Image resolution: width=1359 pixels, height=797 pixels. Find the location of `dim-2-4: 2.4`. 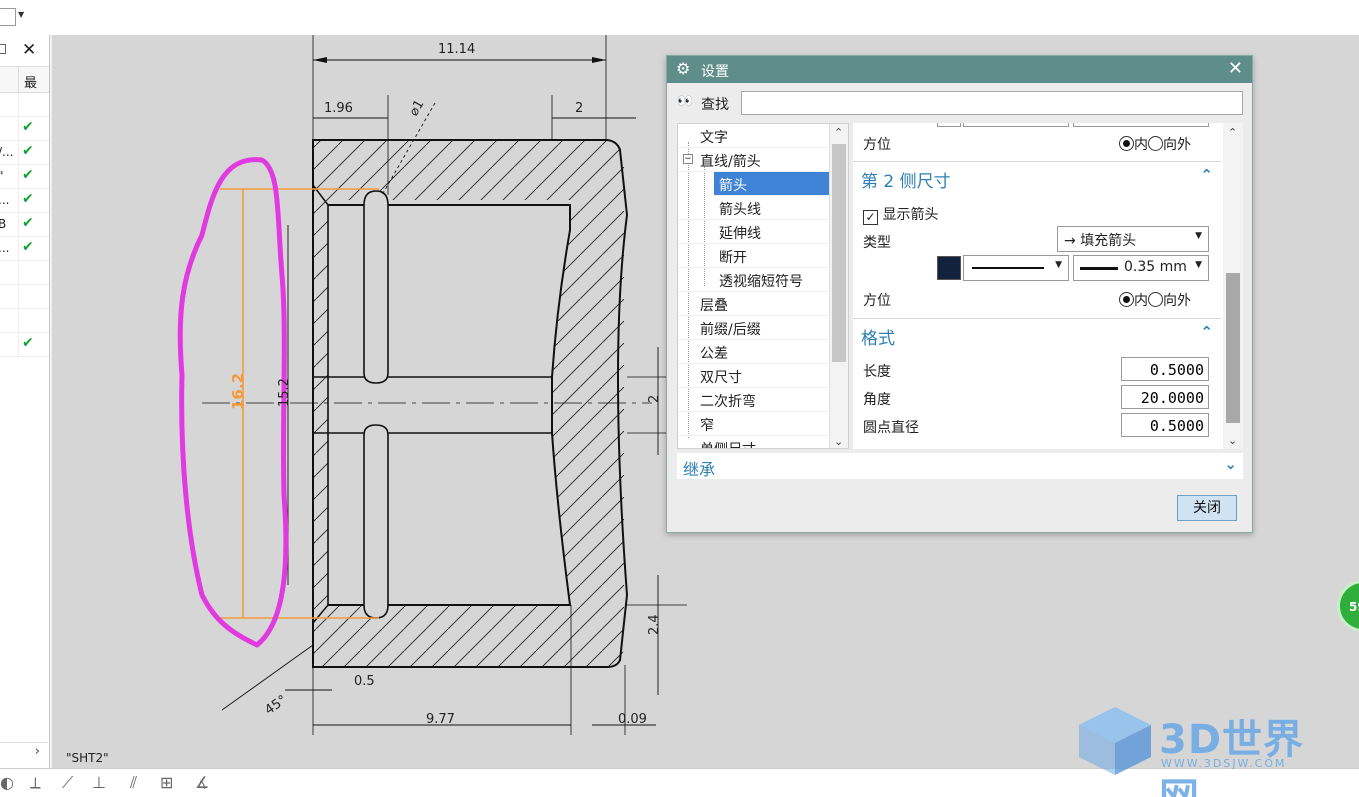

dim-2-4: 2.4 is located at coordinates (654, 624).